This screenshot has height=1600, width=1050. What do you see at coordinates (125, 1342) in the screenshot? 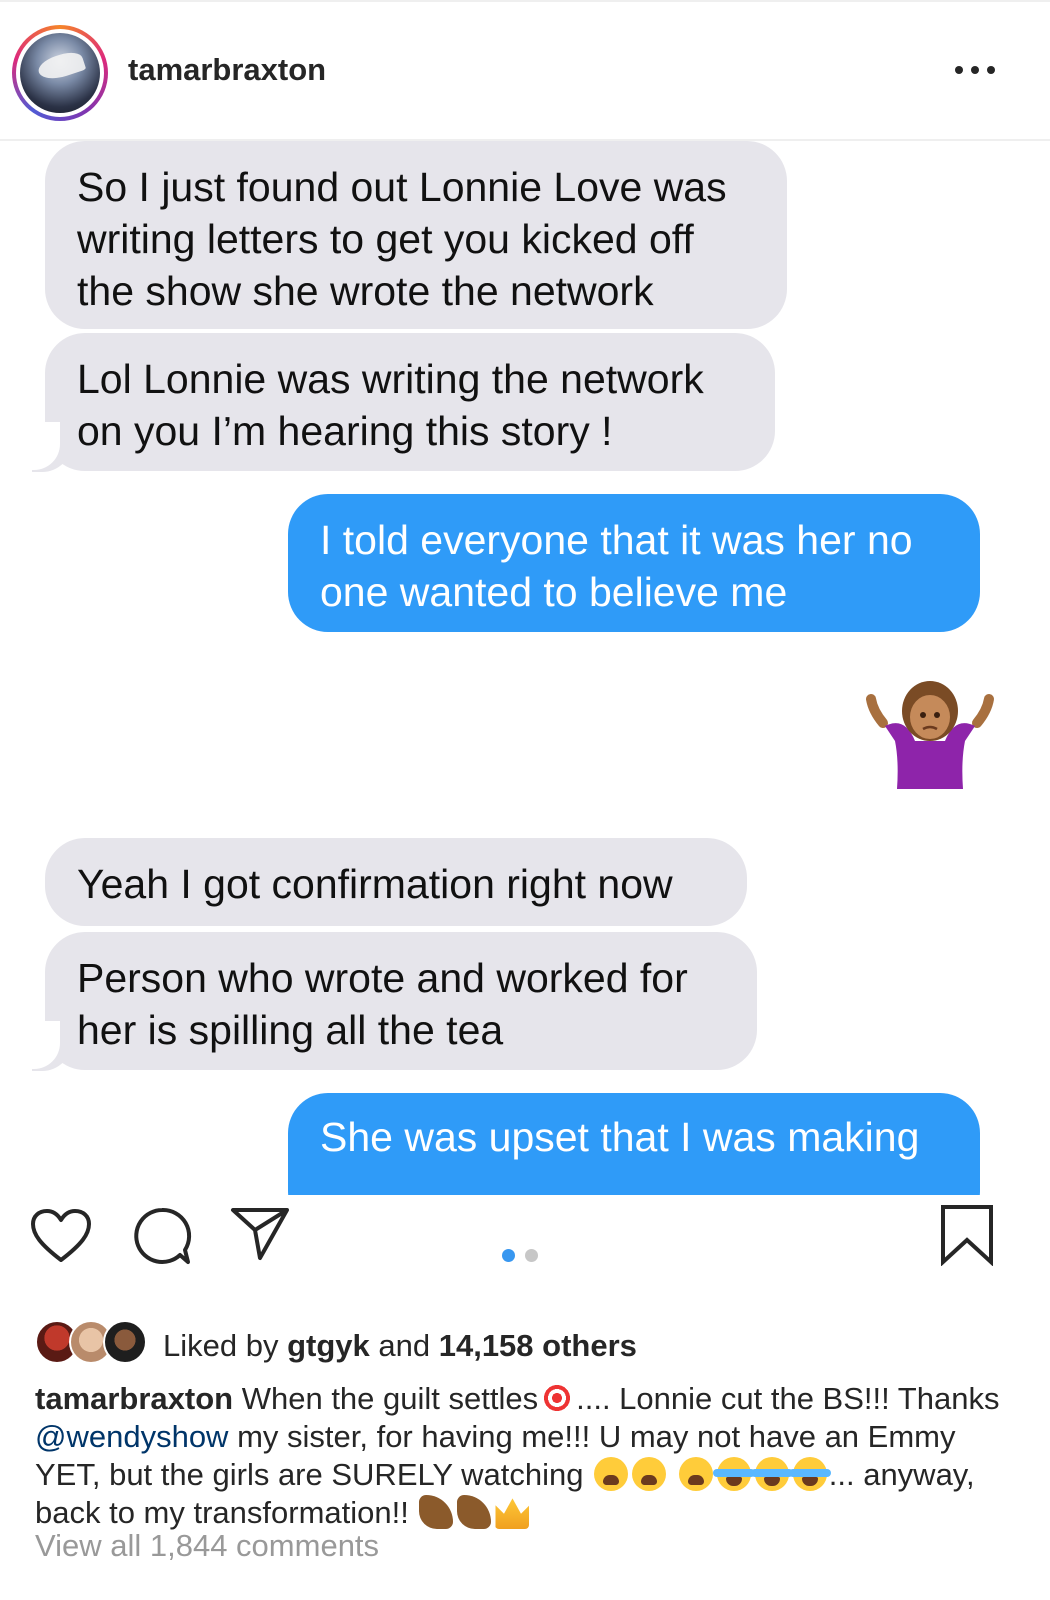
I see `liker-avatar` at bounding box center [125, 1342].